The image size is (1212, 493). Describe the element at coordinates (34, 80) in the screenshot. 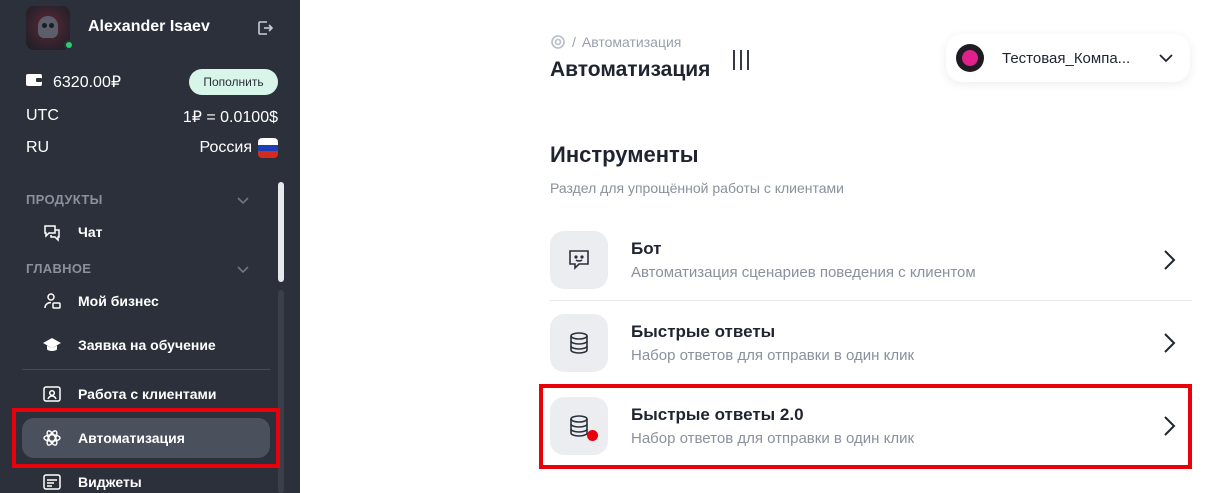

I see `wallet-icon` at that location.